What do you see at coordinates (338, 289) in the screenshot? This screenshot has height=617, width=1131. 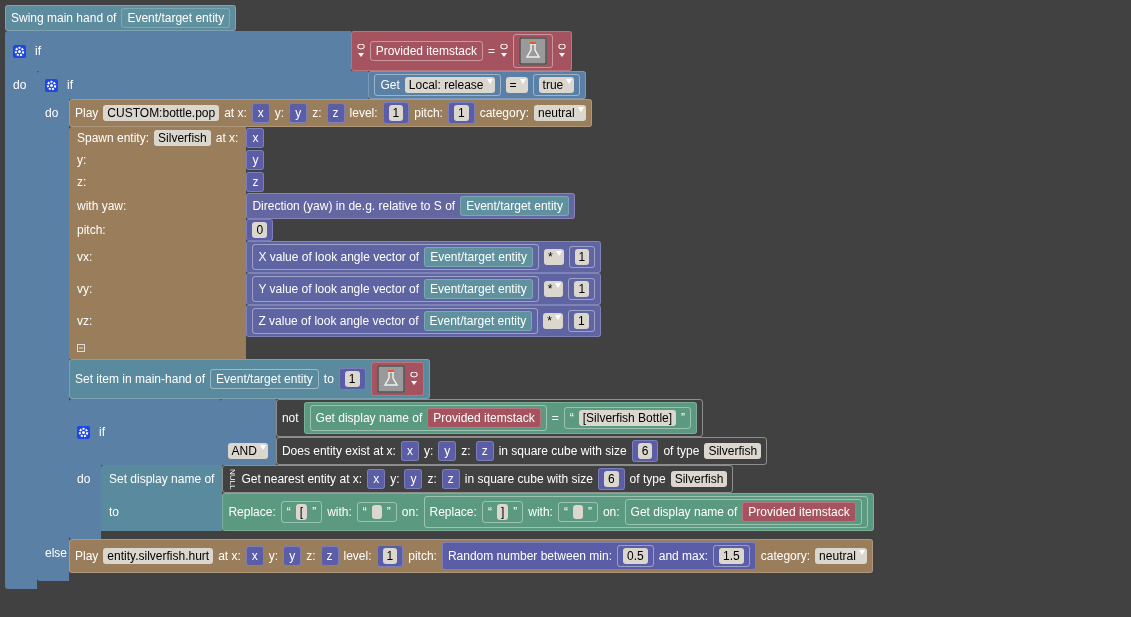 I see `block-label: Y value of look angle vector of` at bounding box center [338, 289].